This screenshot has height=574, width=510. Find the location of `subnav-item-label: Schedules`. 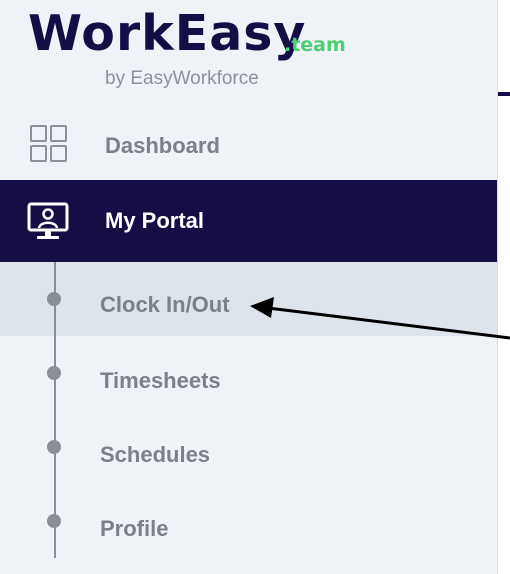

subnav-item-label: Schedules is located at coordinates (155, 454).